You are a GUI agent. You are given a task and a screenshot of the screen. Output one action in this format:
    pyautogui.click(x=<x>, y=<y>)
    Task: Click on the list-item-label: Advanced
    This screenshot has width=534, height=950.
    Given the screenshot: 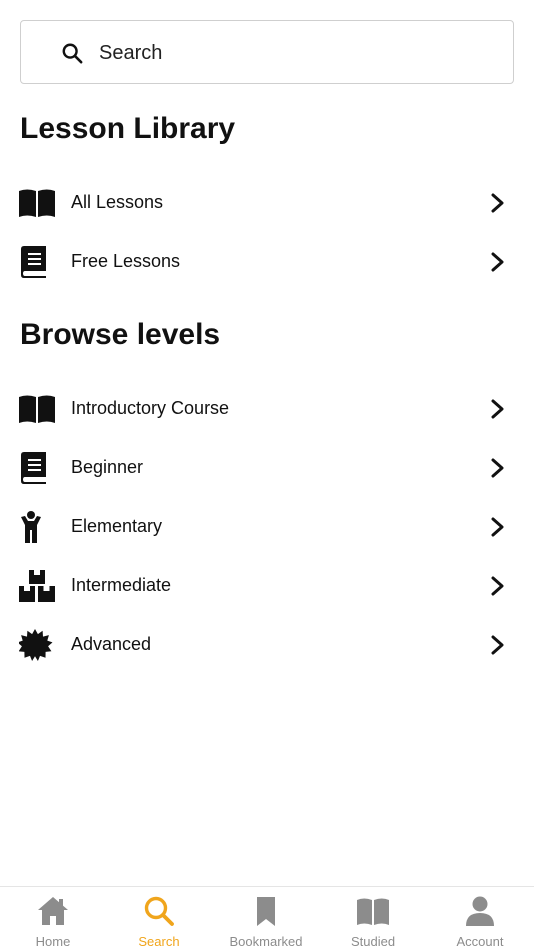 What is the action you would take?
    pyautogui.click(x=111, y=644)
    